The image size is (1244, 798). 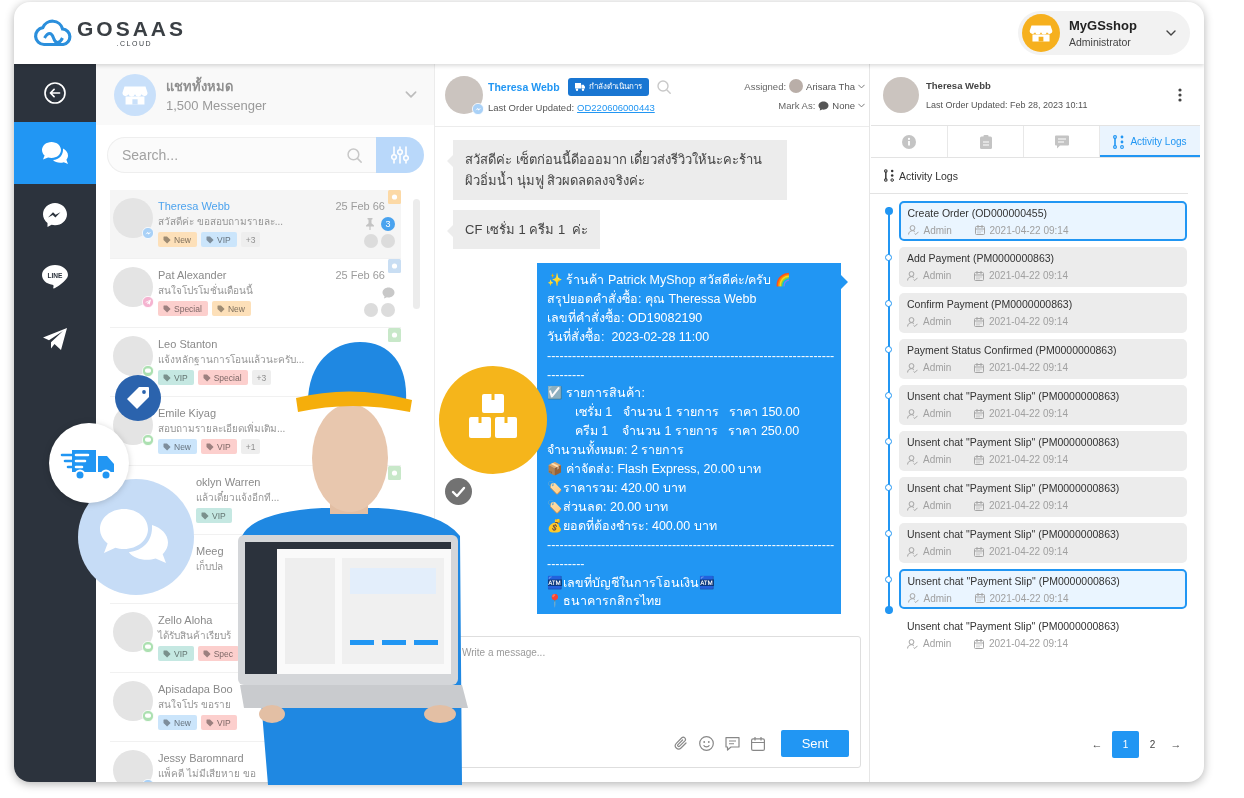 I want to click on message-preview: สนใจโปร ขอราย, so click(x=194, y=705).